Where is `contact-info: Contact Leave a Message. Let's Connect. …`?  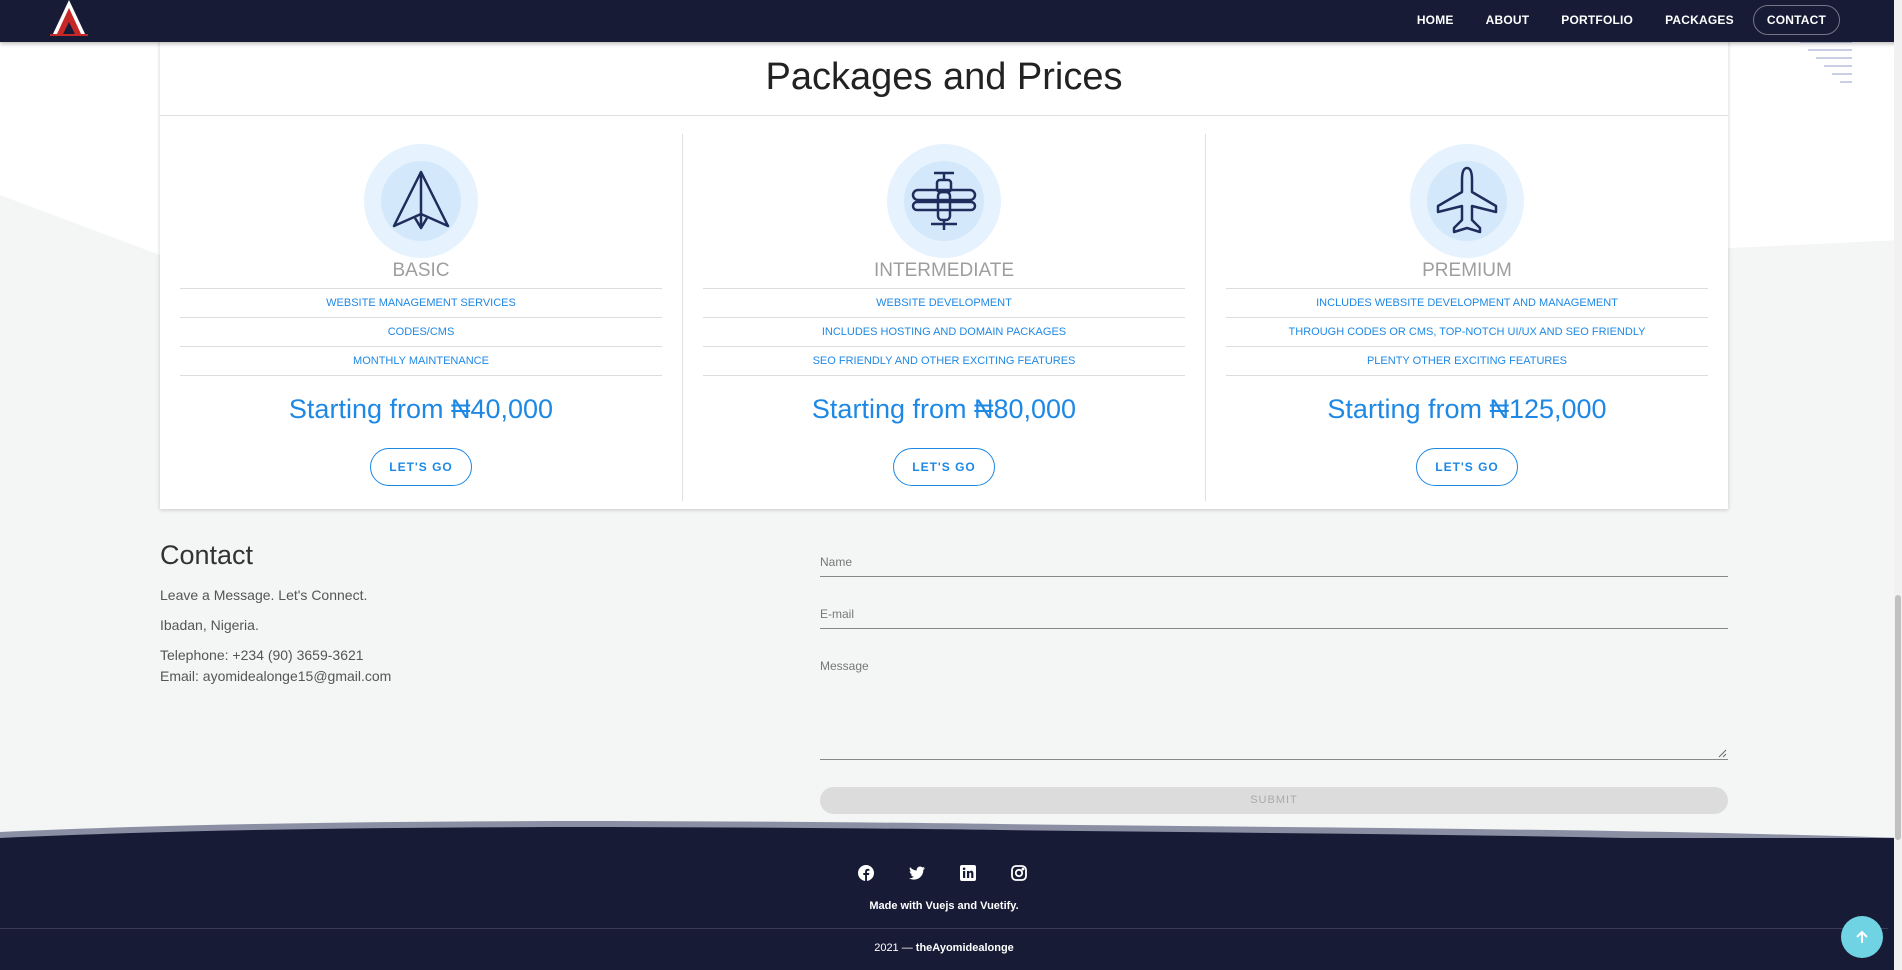 contact-info: Contact Leave a Message. Let's Connect. … is located at coordinates (275, 613).